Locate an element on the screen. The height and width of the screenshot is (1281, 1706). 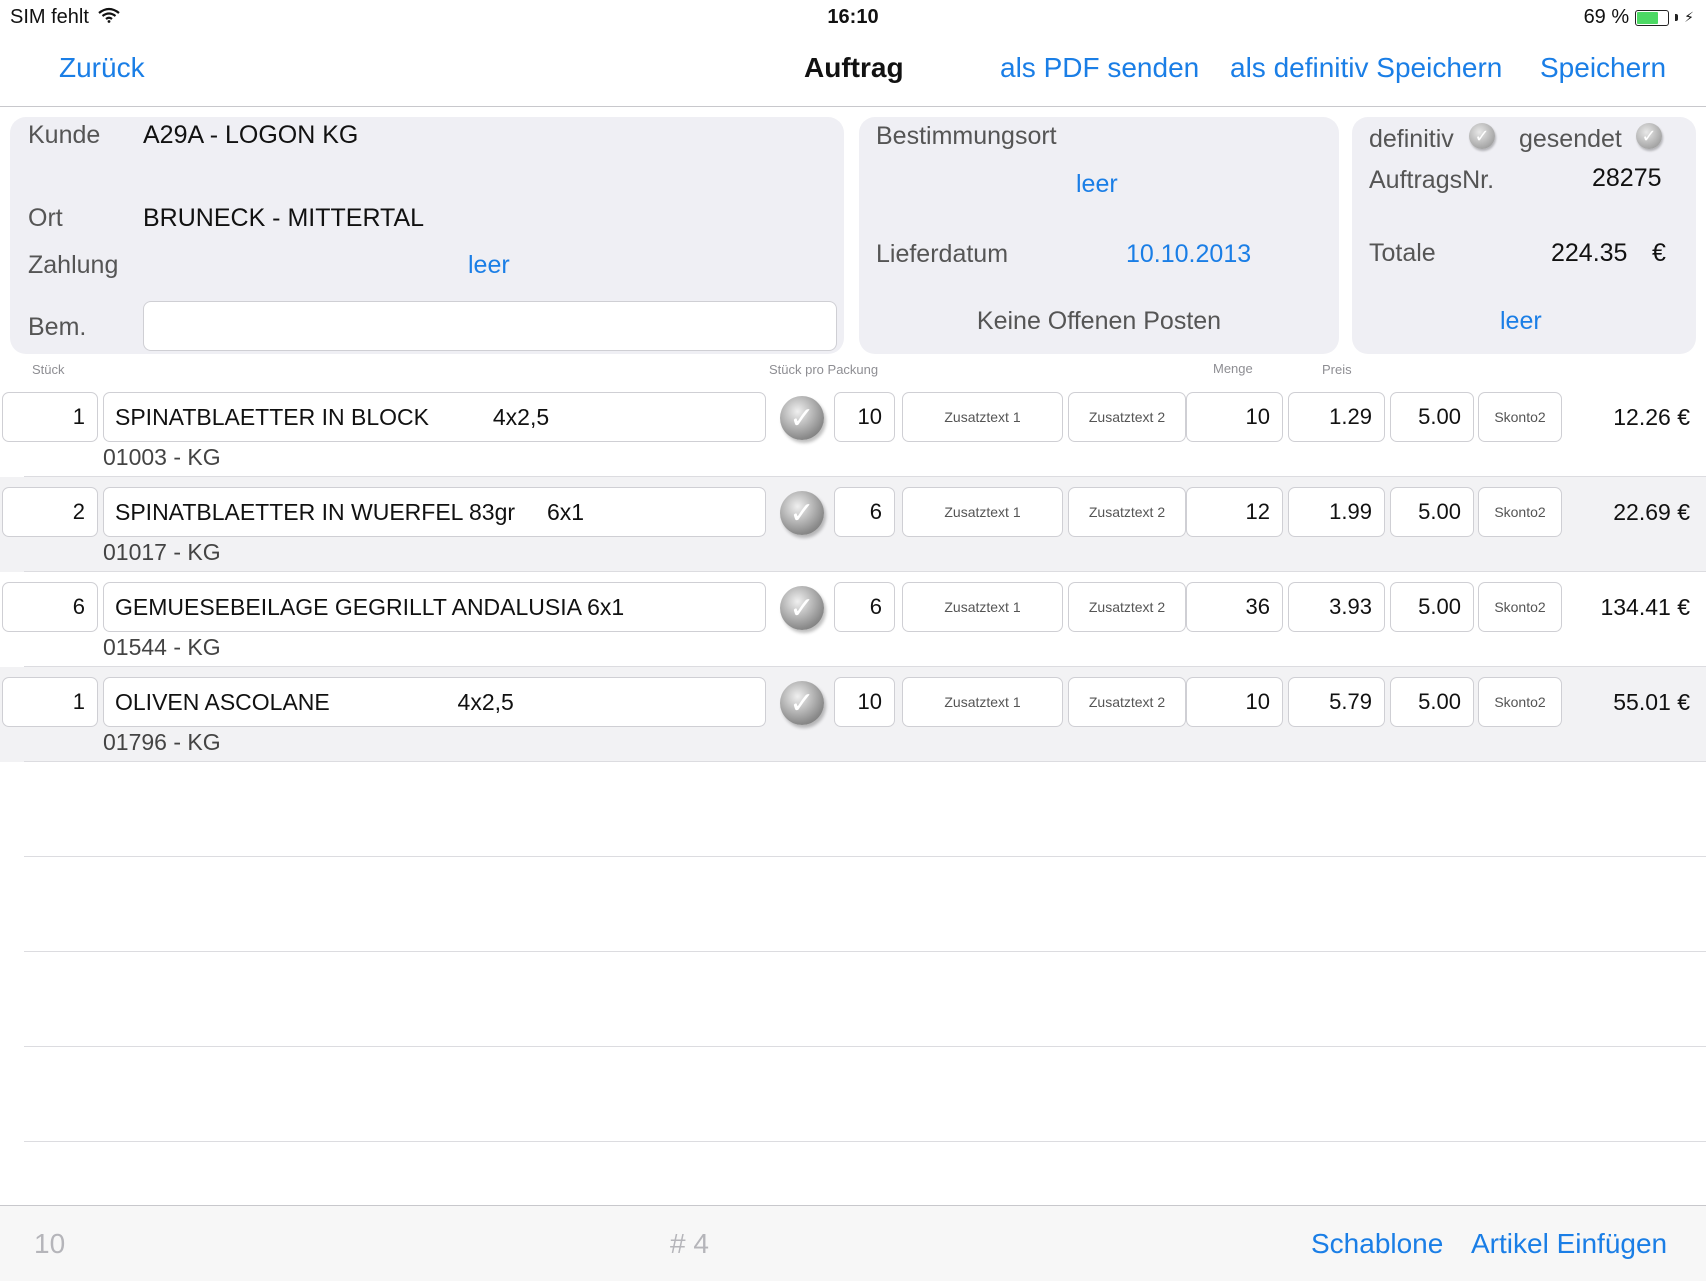
article-name-field: SPINATBLAETTER IN WUERFEL 83gr 6x1 is located at coordinates (434, 512).